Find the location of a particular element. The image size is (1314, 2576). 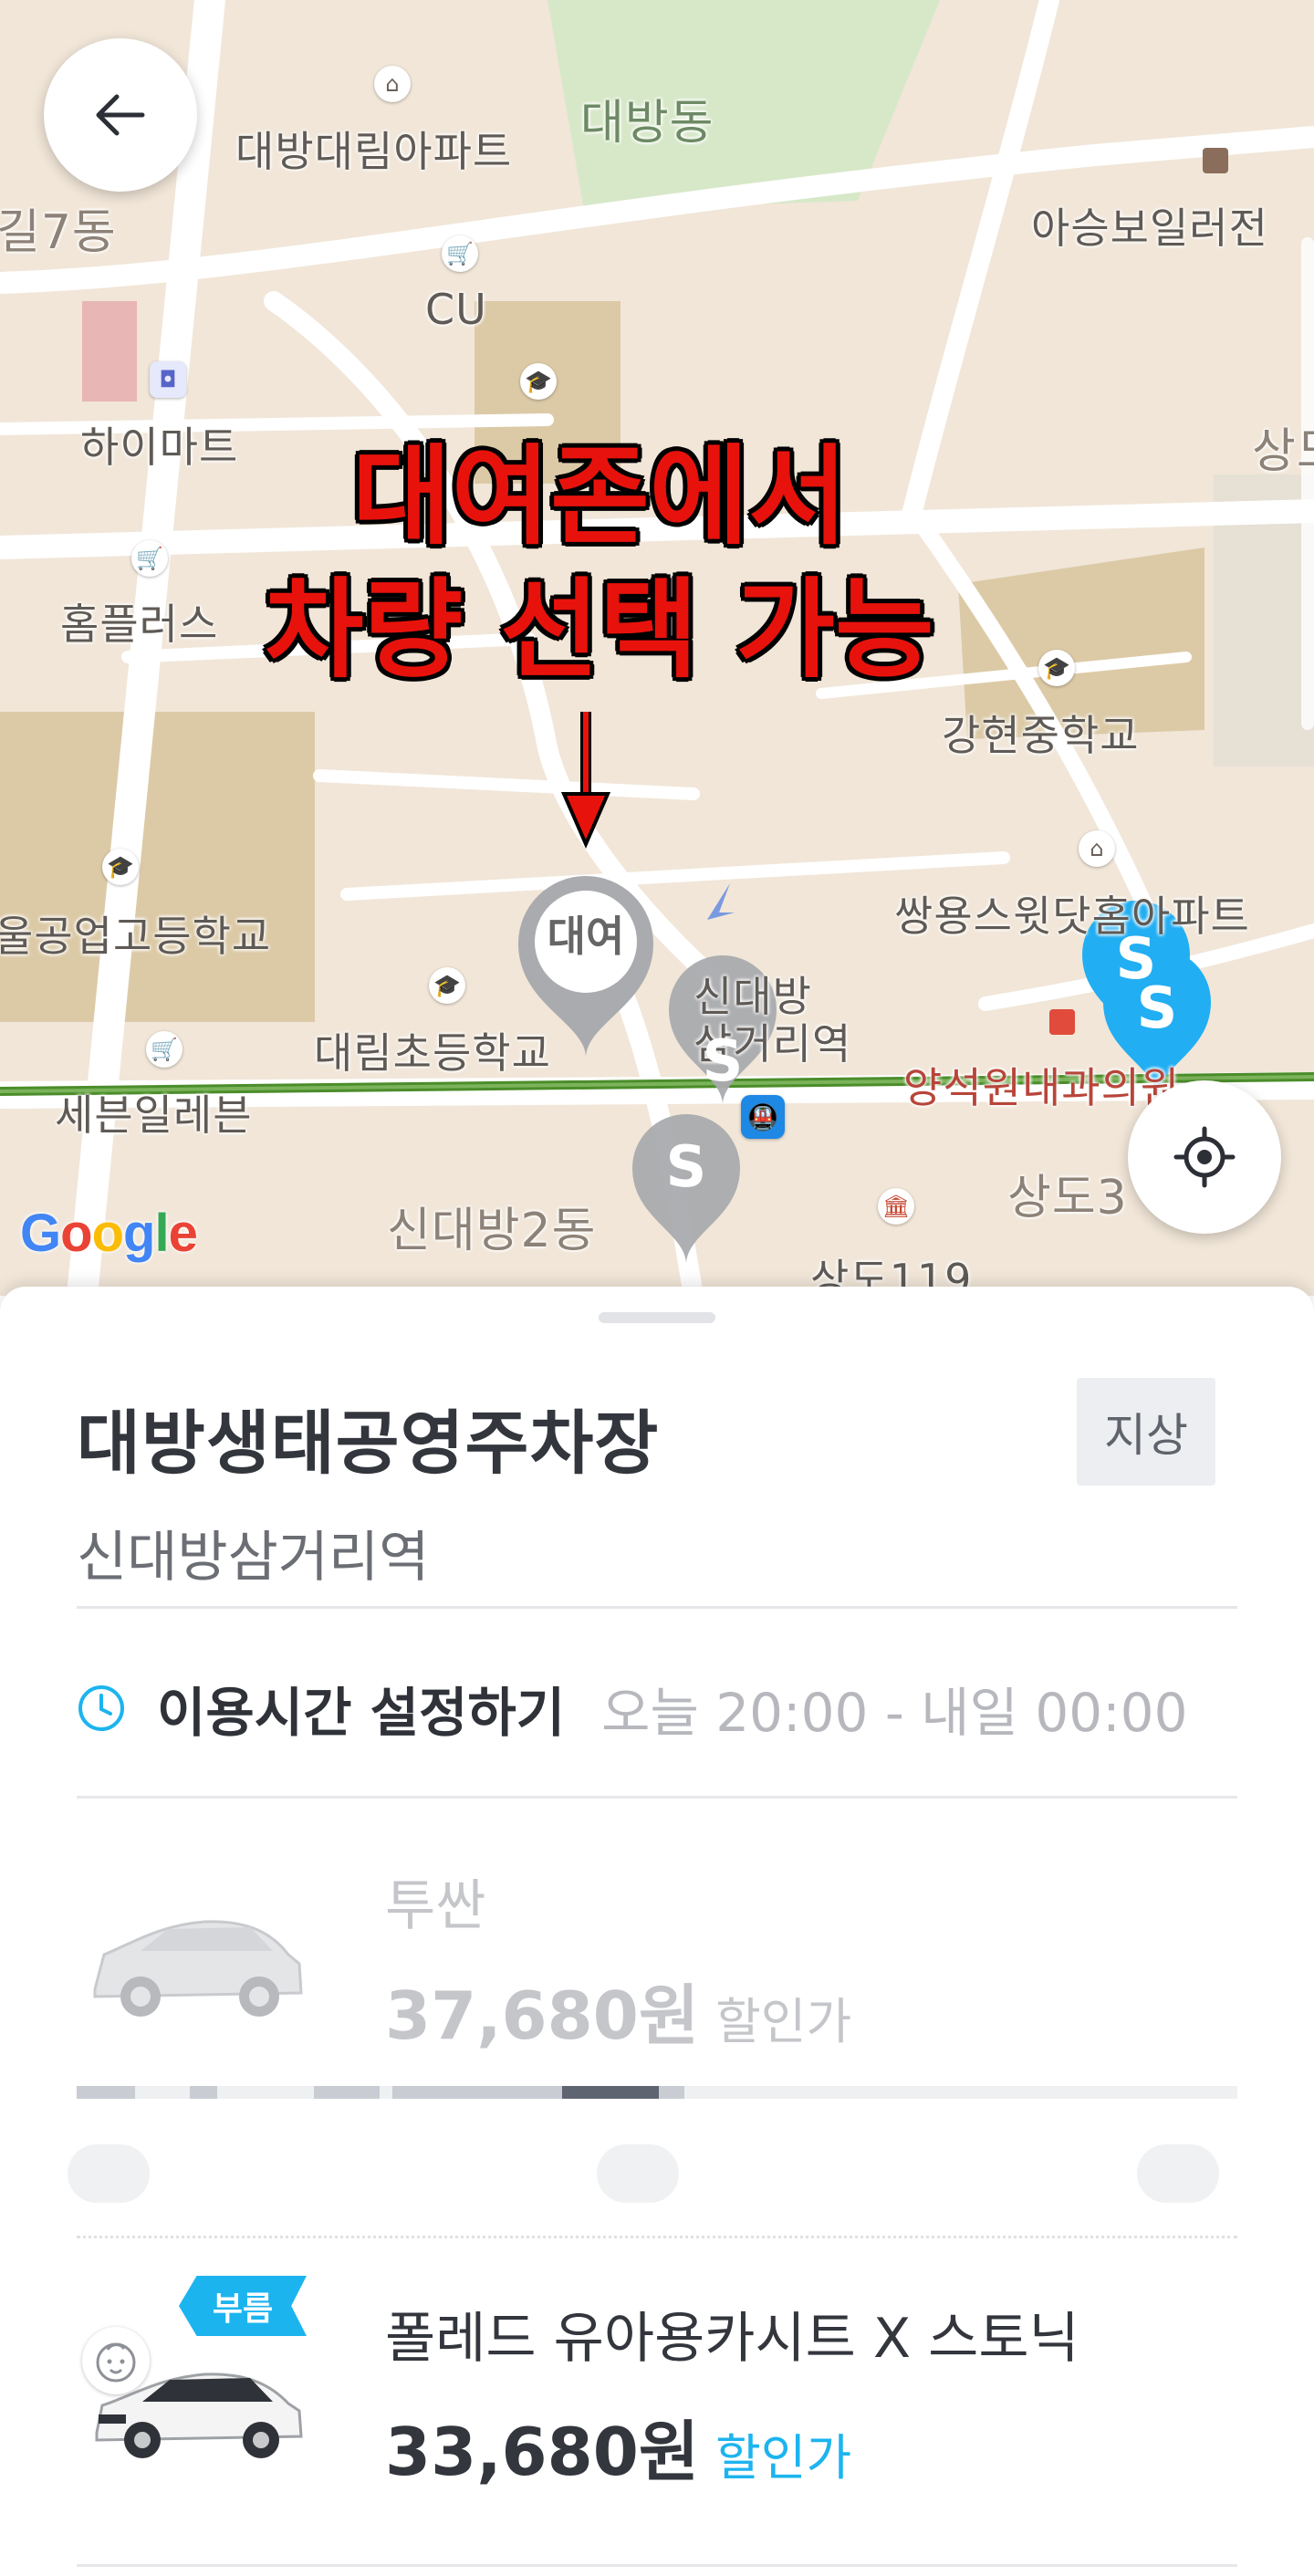

map-label: 상도 is located at coordinates (1283, 451).